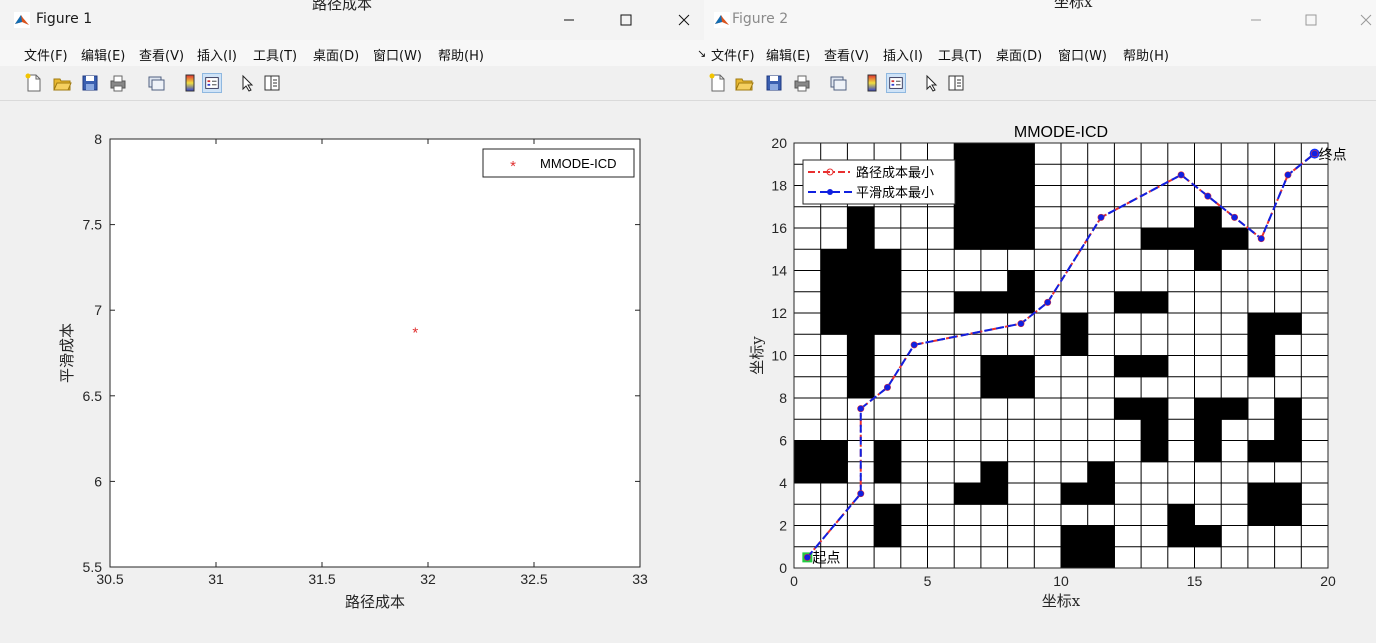 Image resolution: width=1376 pixels, height=643 pixels. Describe the element at coordinates (779, 356) in the screenshot. I see `y-tick-label: 10` at that location.